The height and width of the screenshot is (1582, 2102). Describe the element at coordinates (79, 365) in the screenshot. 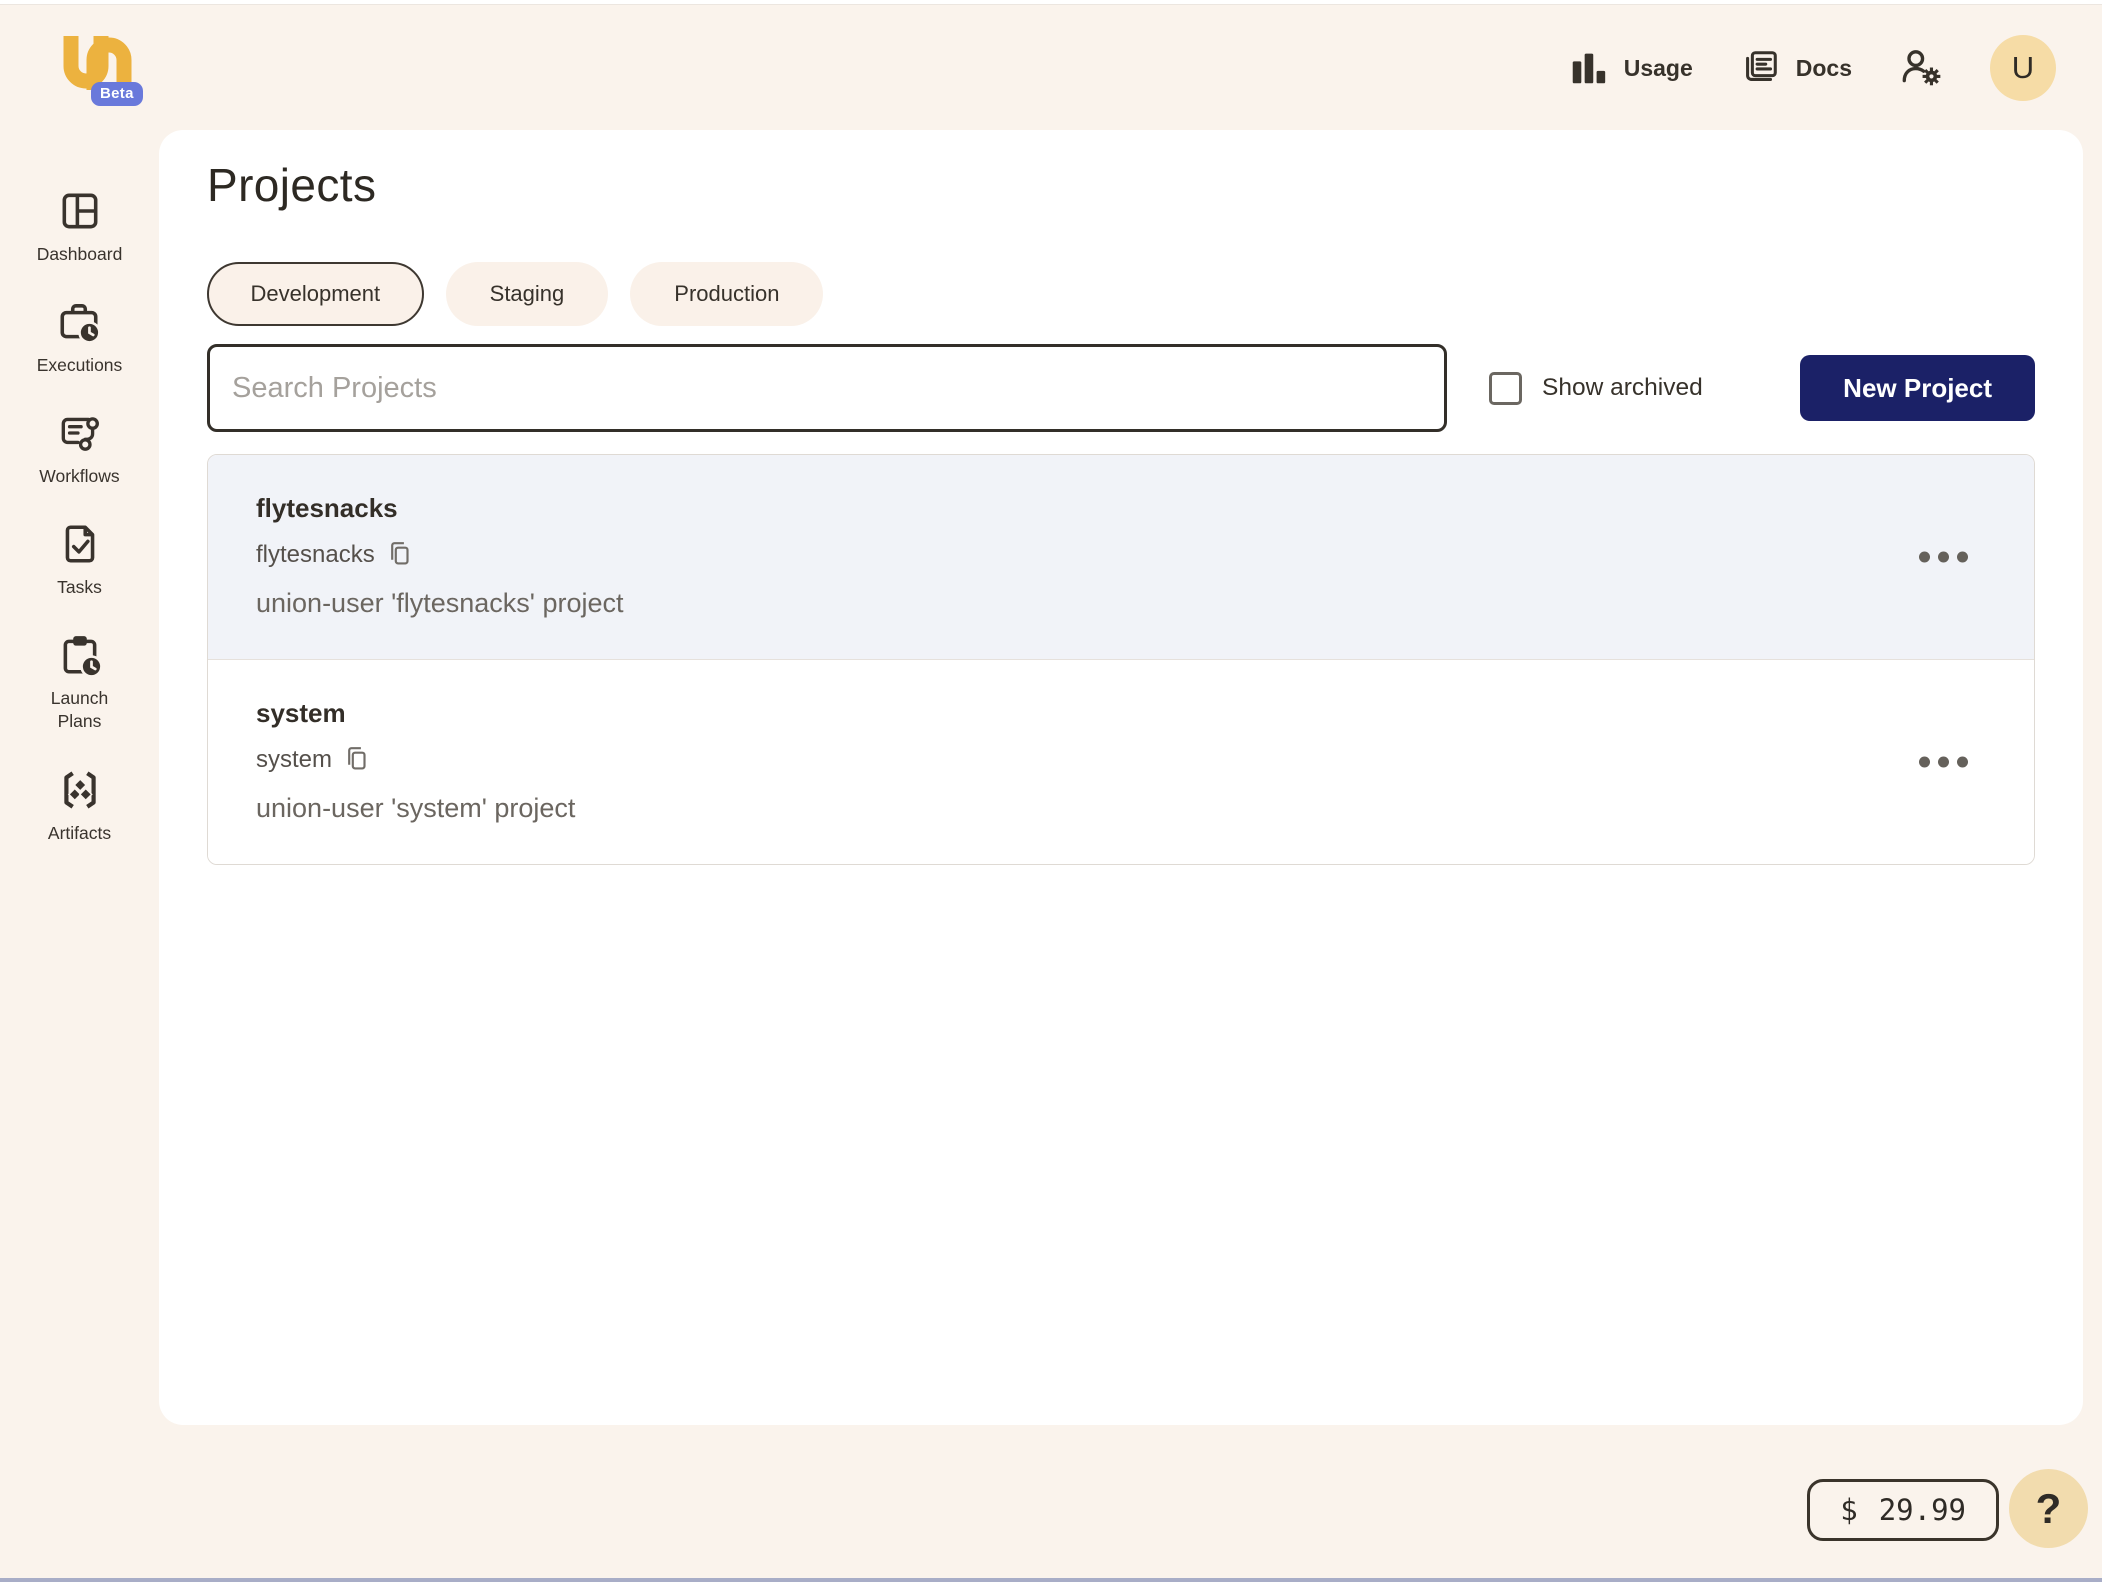

I see `sidebar-label: Executions` at that location.